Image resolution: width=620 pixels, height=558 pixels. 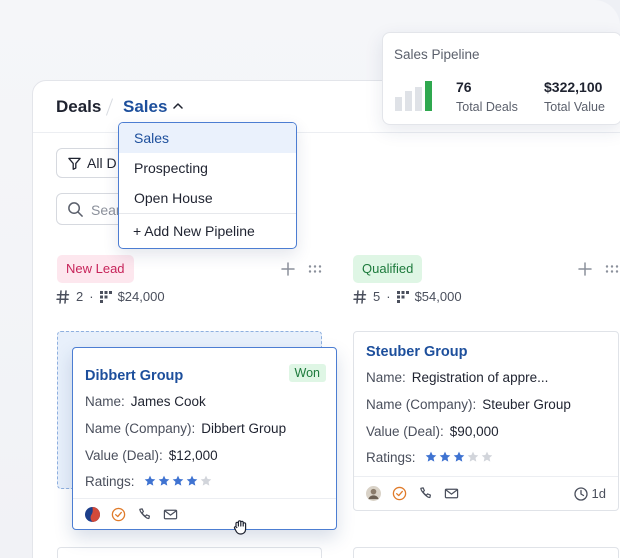 What do you see at coordinates (589, 493) in the screenshot?
I see `deal-age: 1d` at bounding box center [589, 493].